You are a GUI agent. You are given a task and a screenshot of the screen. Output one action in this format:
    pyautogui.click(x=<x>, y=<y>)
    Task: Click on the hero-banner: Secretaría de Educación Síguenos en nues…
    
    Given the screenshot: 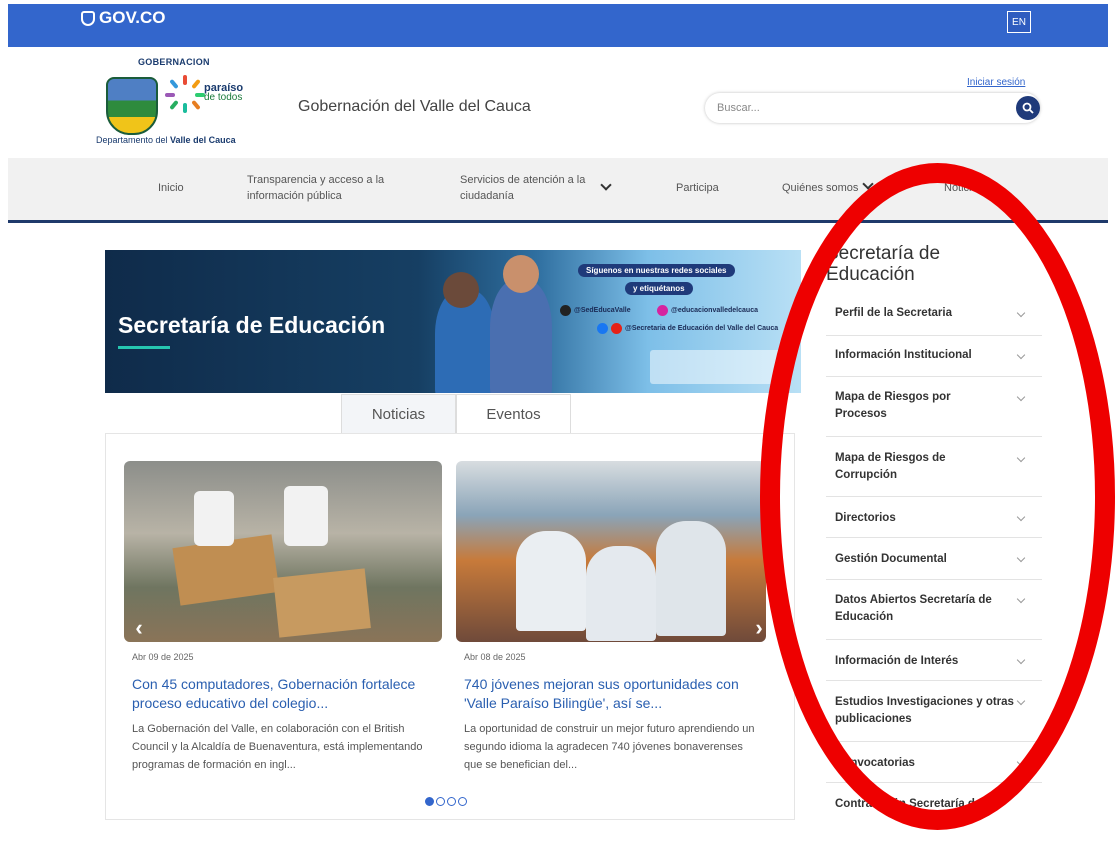 What is the action you would take?
    pyautogui.click(x=453, y=321)
    